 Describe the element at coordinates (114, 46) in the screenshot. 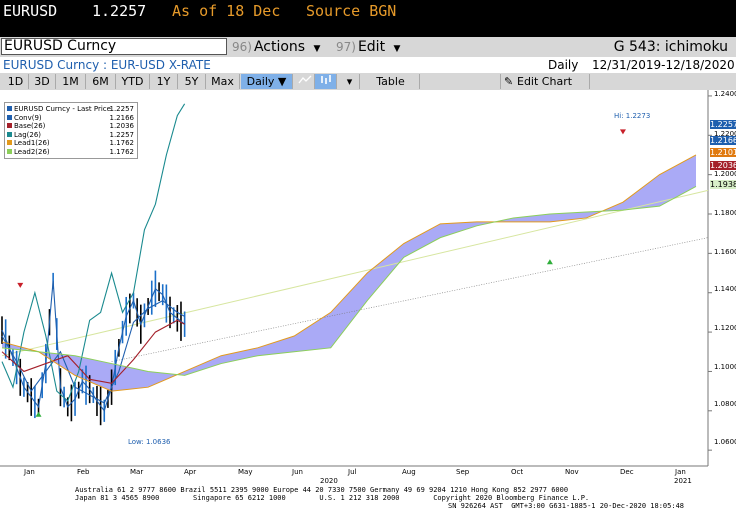

I see `security-input: EURUSD Curncy` at that location.